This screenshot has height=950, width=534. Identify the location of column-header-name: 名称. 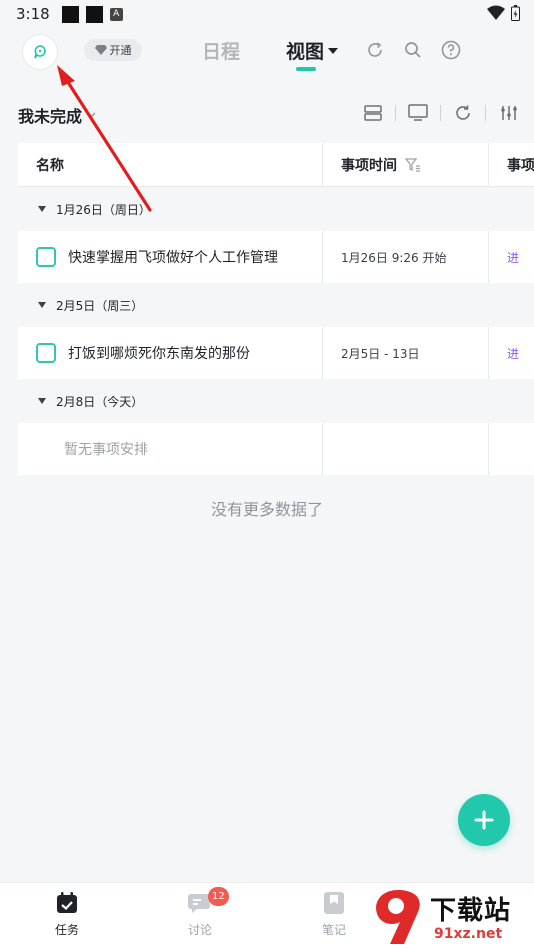
(170, 164).